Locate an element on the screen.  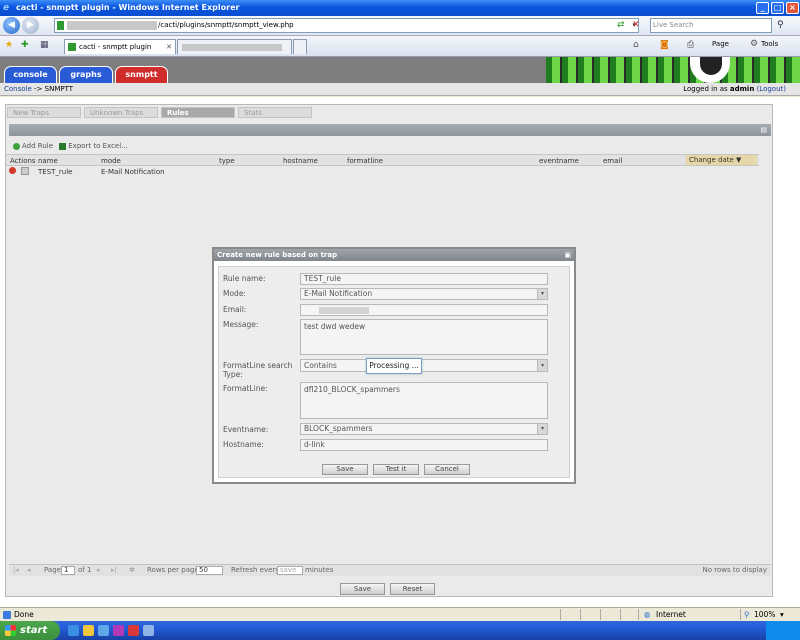
table-row: TEST_rule E-Mail Notification is located at coordinates (382, 172).